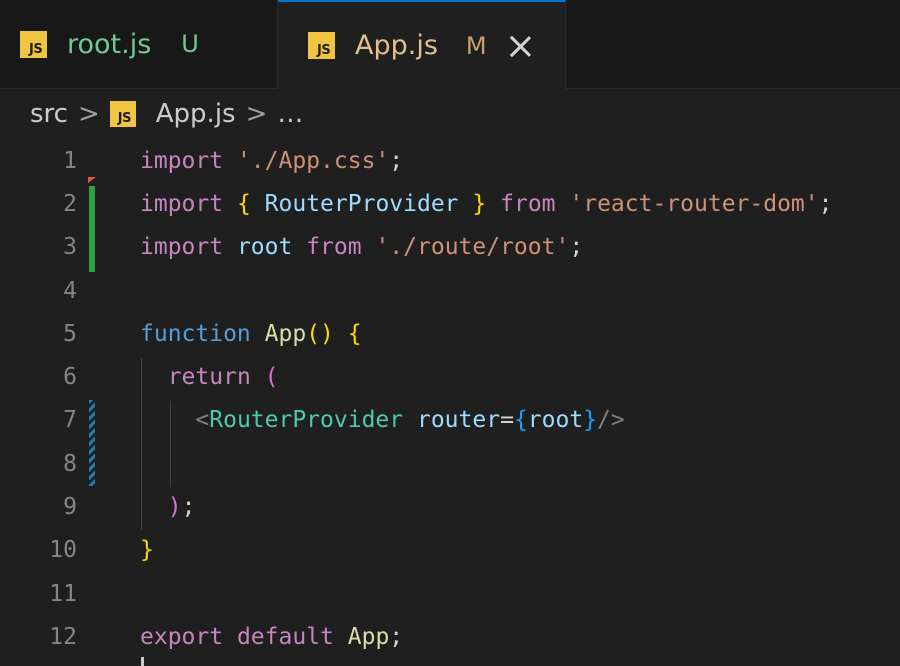 The width and height of the screenshot is (900, 666). What do you see at coordinates (63, 594) in the screenshot?
I see `line-number: 11` at bounding box center [63, 594].